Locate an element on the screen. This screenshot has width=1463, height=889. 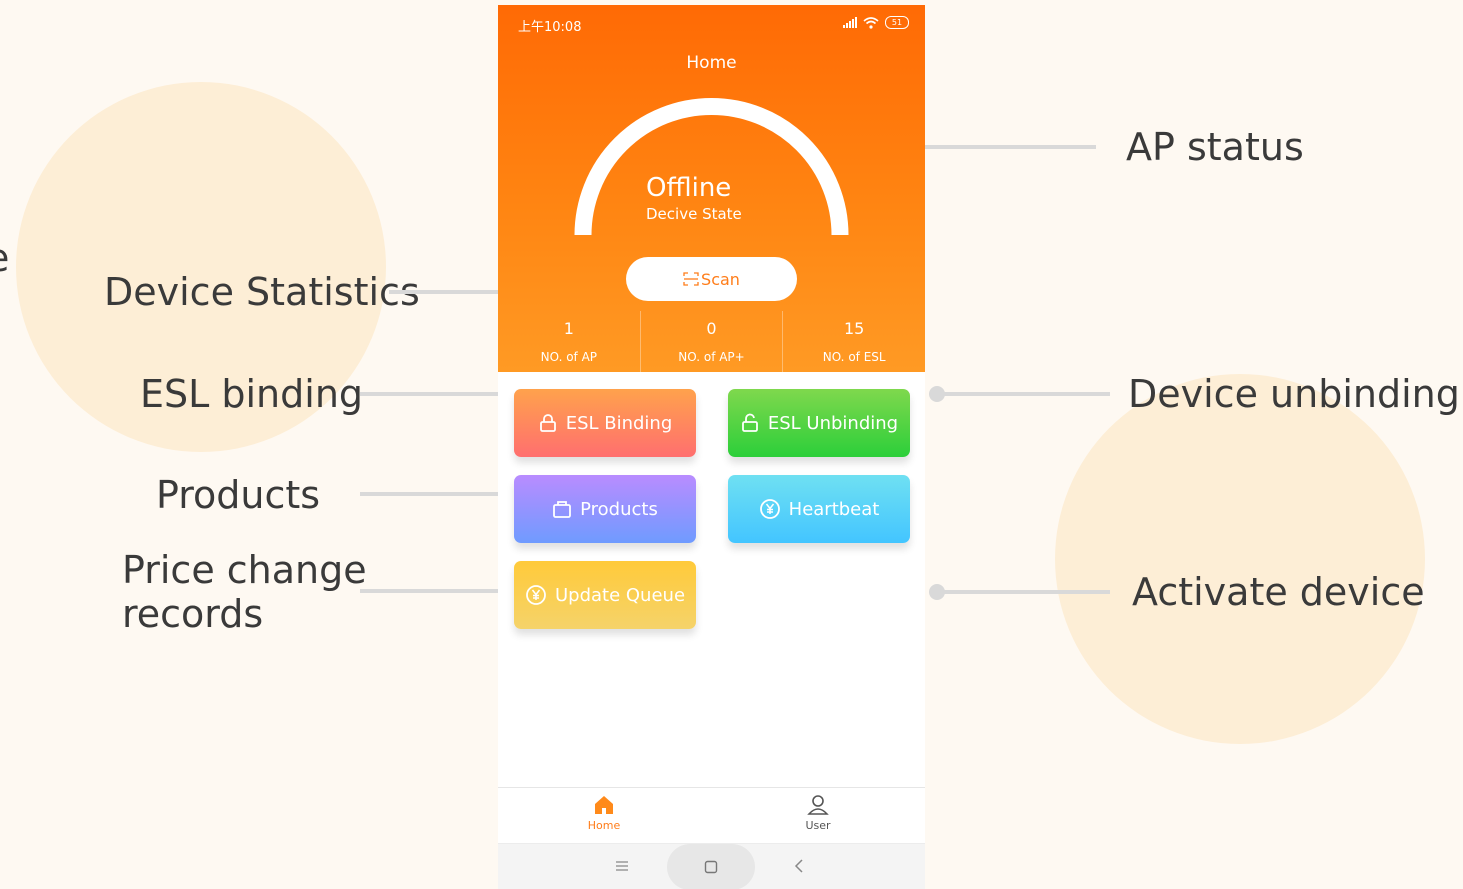
stat-esl: 15 NO. of ESL is located at coordinates (854, 341).